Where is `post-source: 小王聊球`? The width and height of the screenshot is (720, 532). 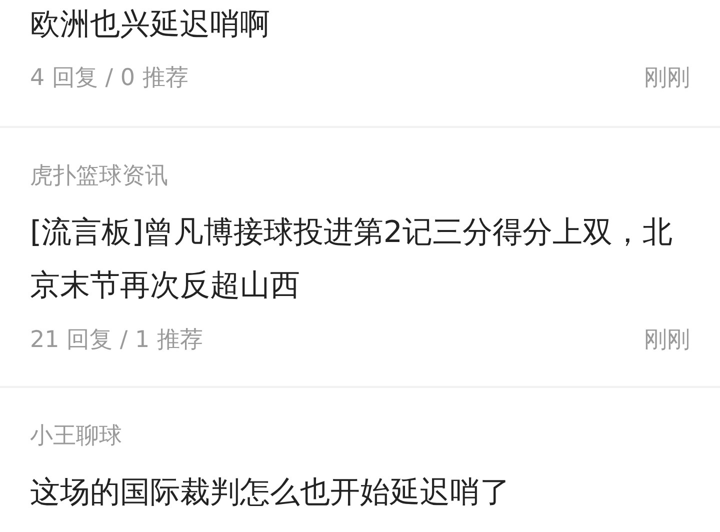
post-source: 小王聊球 is located at coordinates (76, 436).